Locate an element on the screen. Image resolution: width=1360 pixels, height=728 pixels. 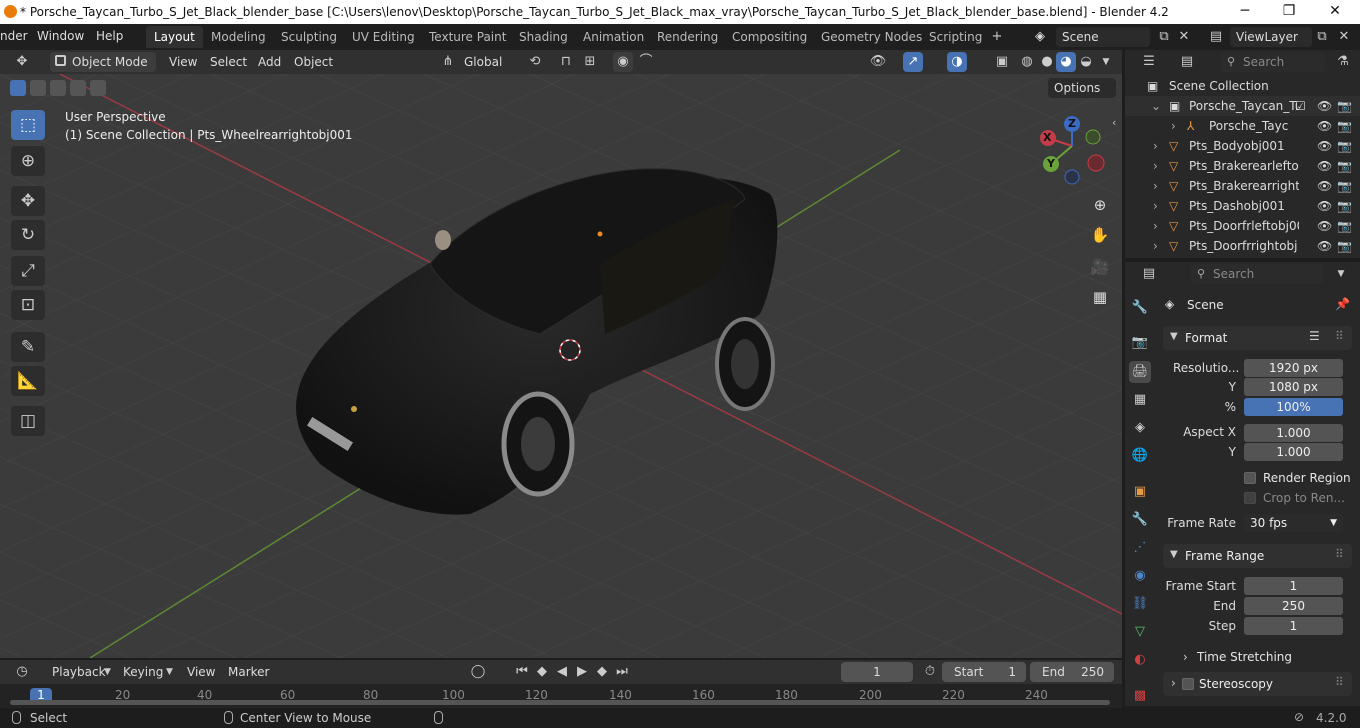
menu-add: Add is located at coordinates (269, 62).